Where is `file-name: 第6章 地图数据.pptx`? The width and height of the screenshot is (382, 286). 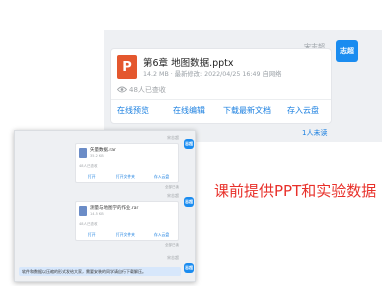
file-name: 第6章 地图数据.pptx is located at coordinates (188, 62).